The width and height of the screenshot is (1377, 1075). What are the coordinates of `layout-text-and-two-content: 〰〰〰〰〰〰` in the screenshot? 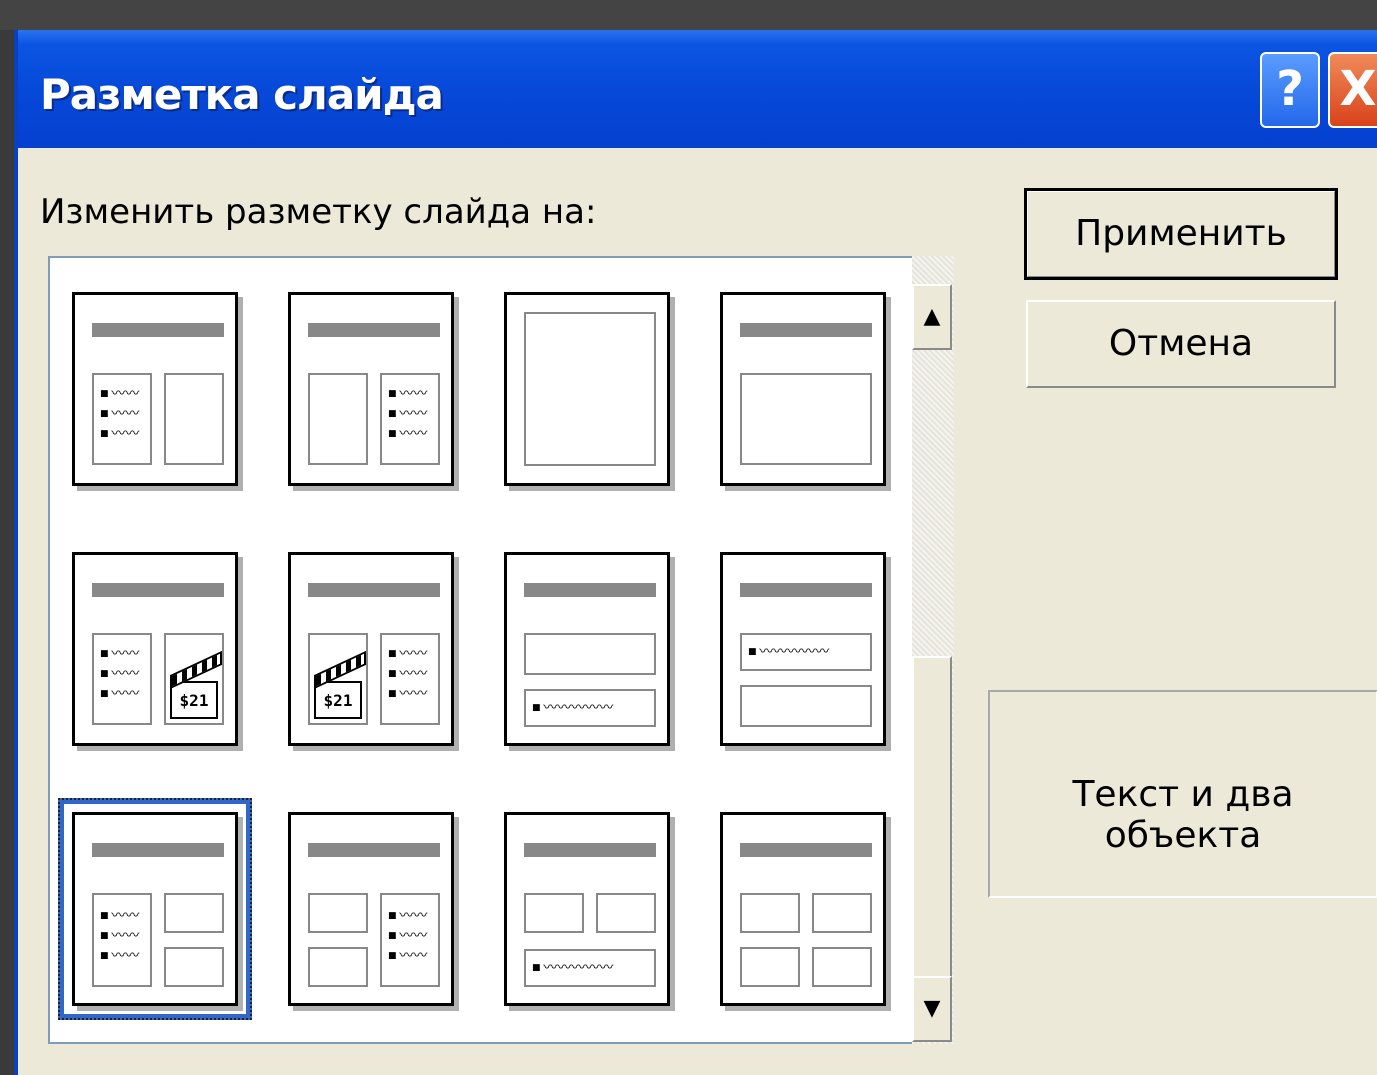 It's located at (155, 909).